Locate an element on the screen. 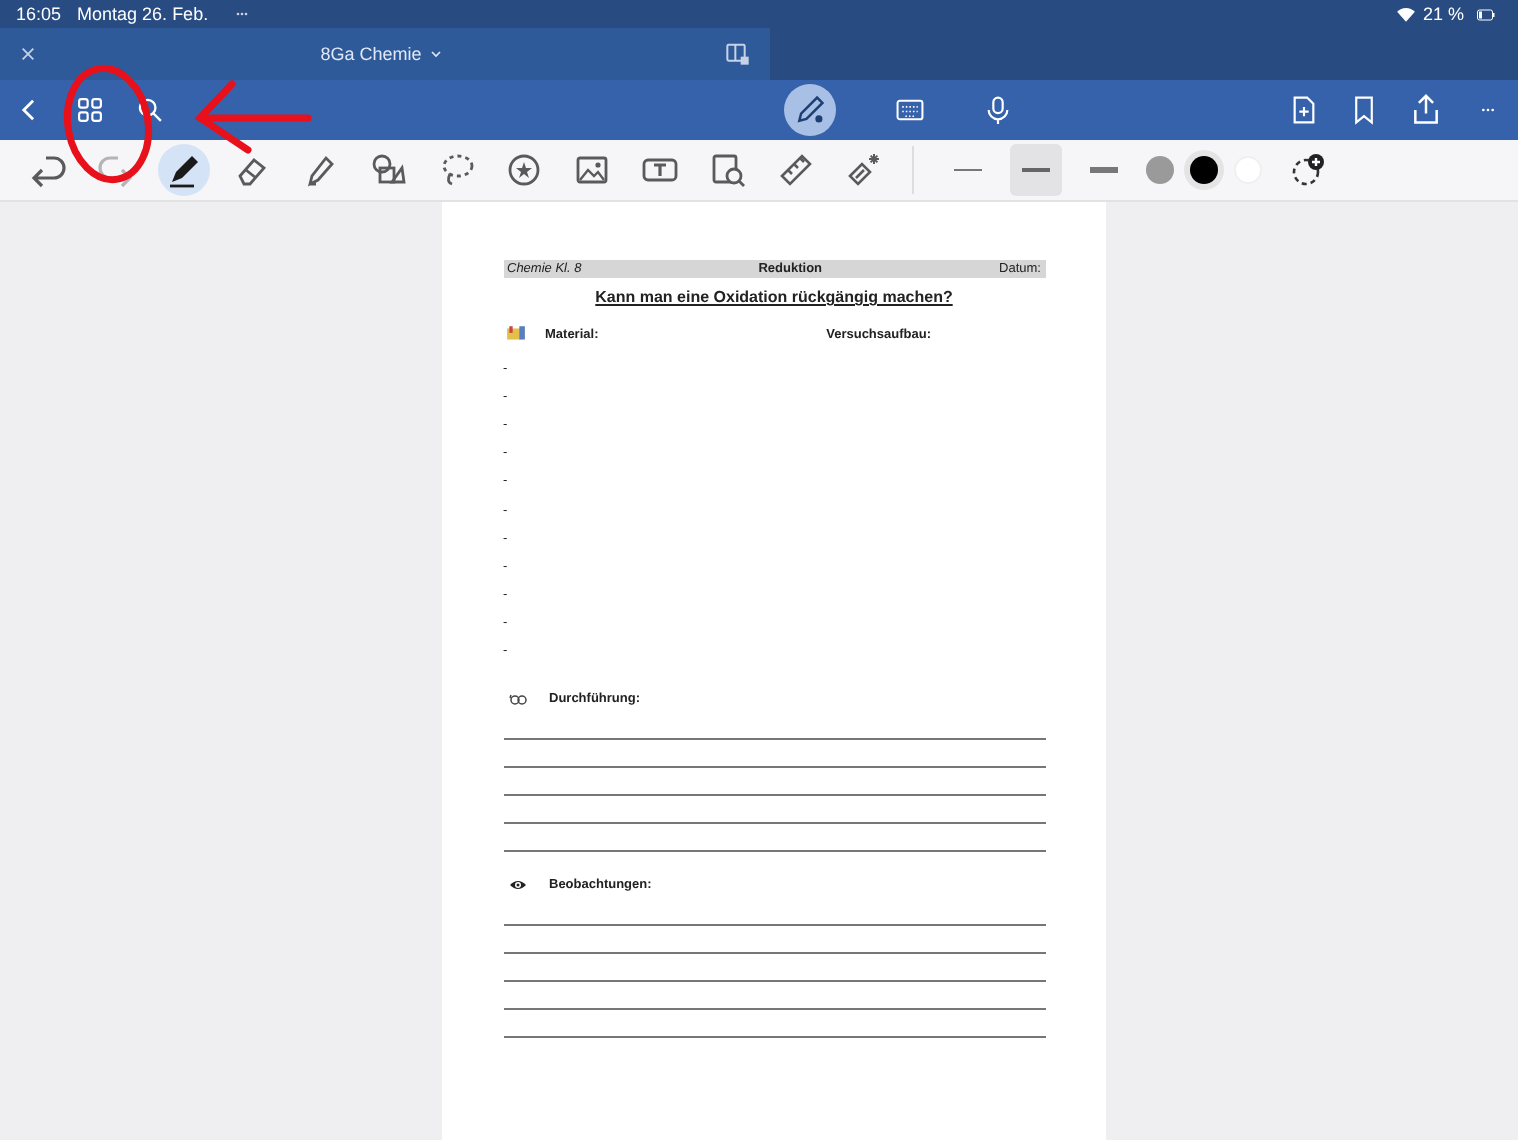 This screenshot has width=1518, height=1140. handwriting-mode-button is located at coordinates (809, 110).